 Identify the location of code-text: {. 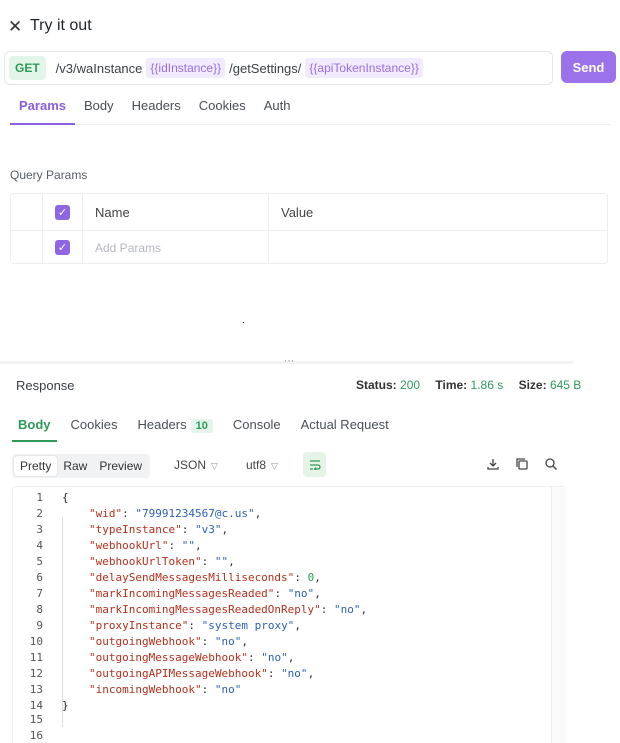
(65, 497).